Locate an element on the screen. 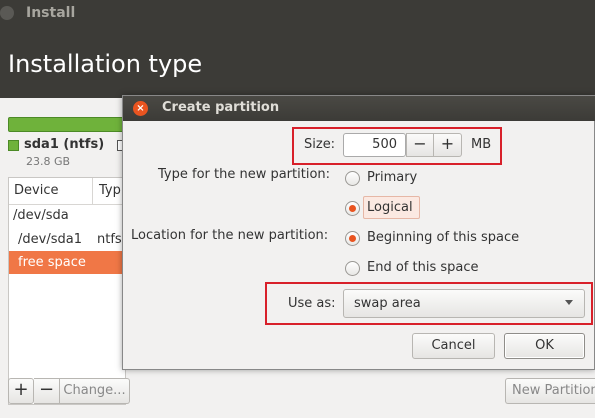 This screenshot has width=595, height=418. ok-button: OK is located at coordinates (544, 346).